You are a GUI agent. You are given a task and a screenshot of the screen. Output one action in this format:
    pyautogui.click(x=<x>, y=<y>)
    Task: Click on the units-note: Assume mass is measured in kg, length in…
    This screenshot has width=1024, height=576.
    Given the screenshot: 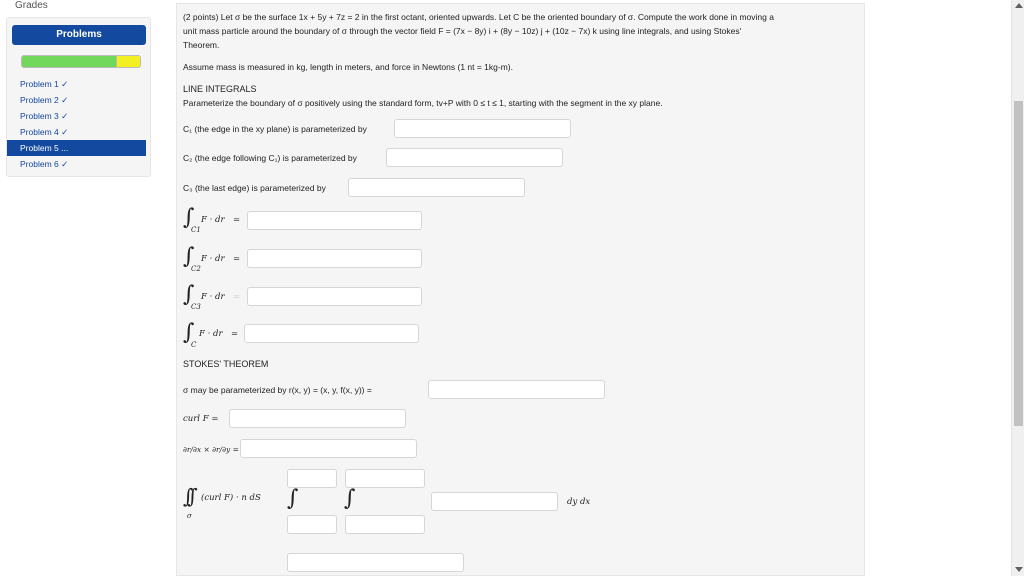 What is the action you would take?
    pyautogui.click(x=348, y=67)
    